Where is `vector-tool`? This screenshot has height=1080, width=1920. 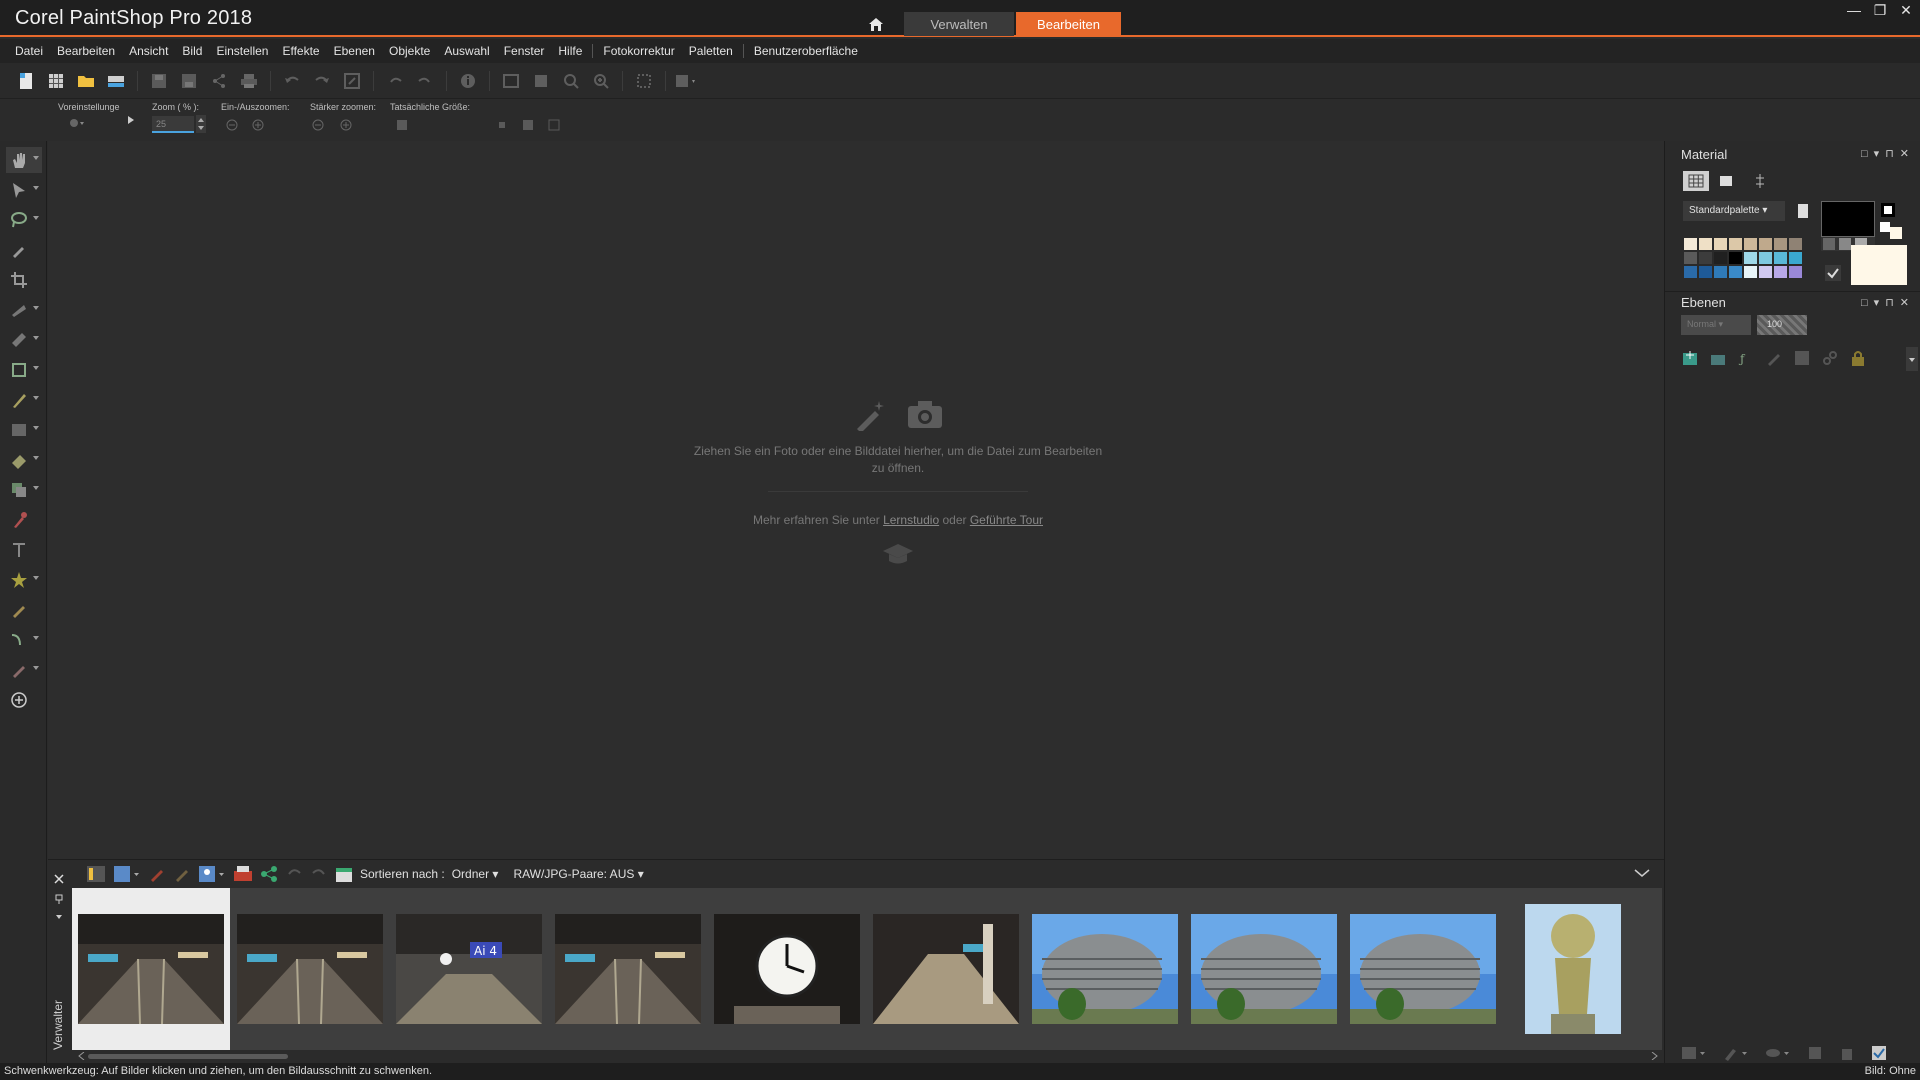 vector-tool is located at coordinates (24, 640).